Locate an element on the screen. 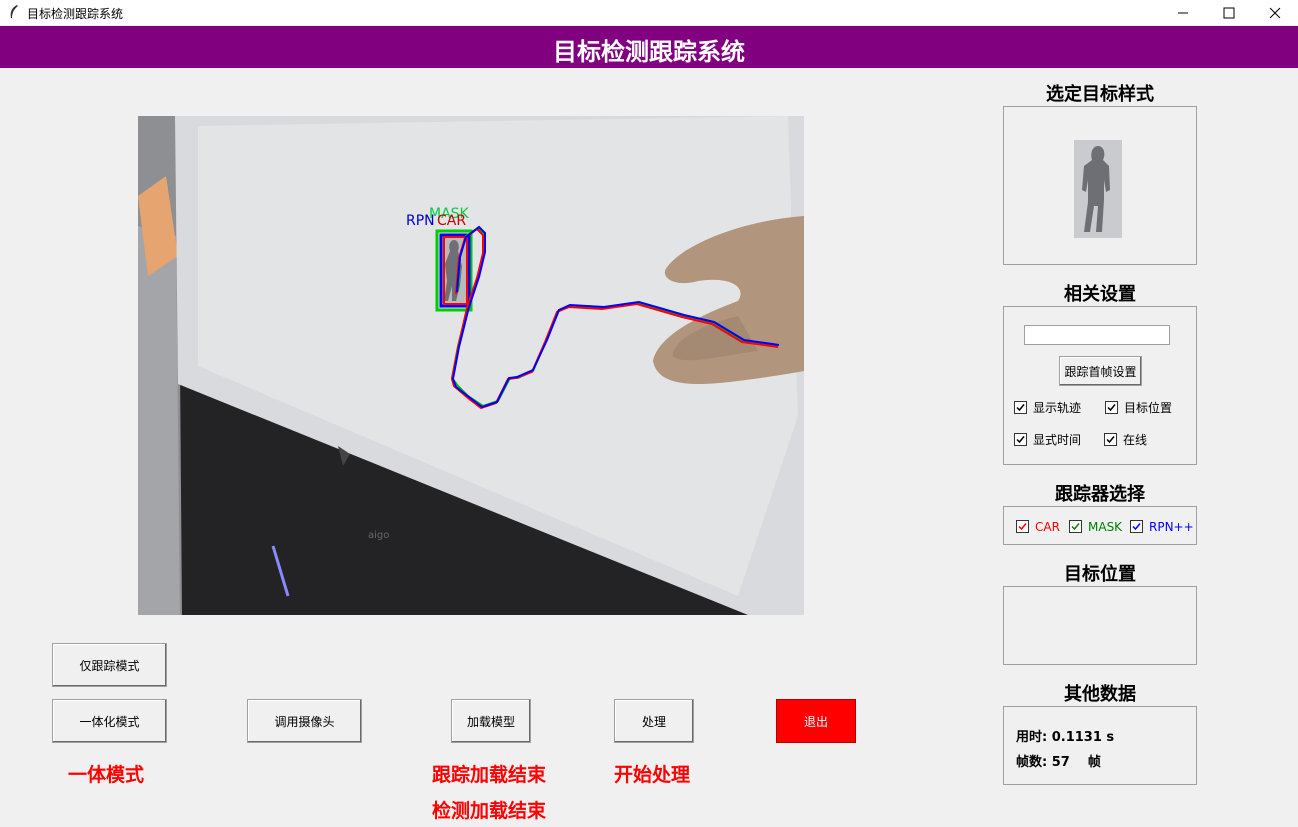  minimize-button is located at coordinates (1183, 12).